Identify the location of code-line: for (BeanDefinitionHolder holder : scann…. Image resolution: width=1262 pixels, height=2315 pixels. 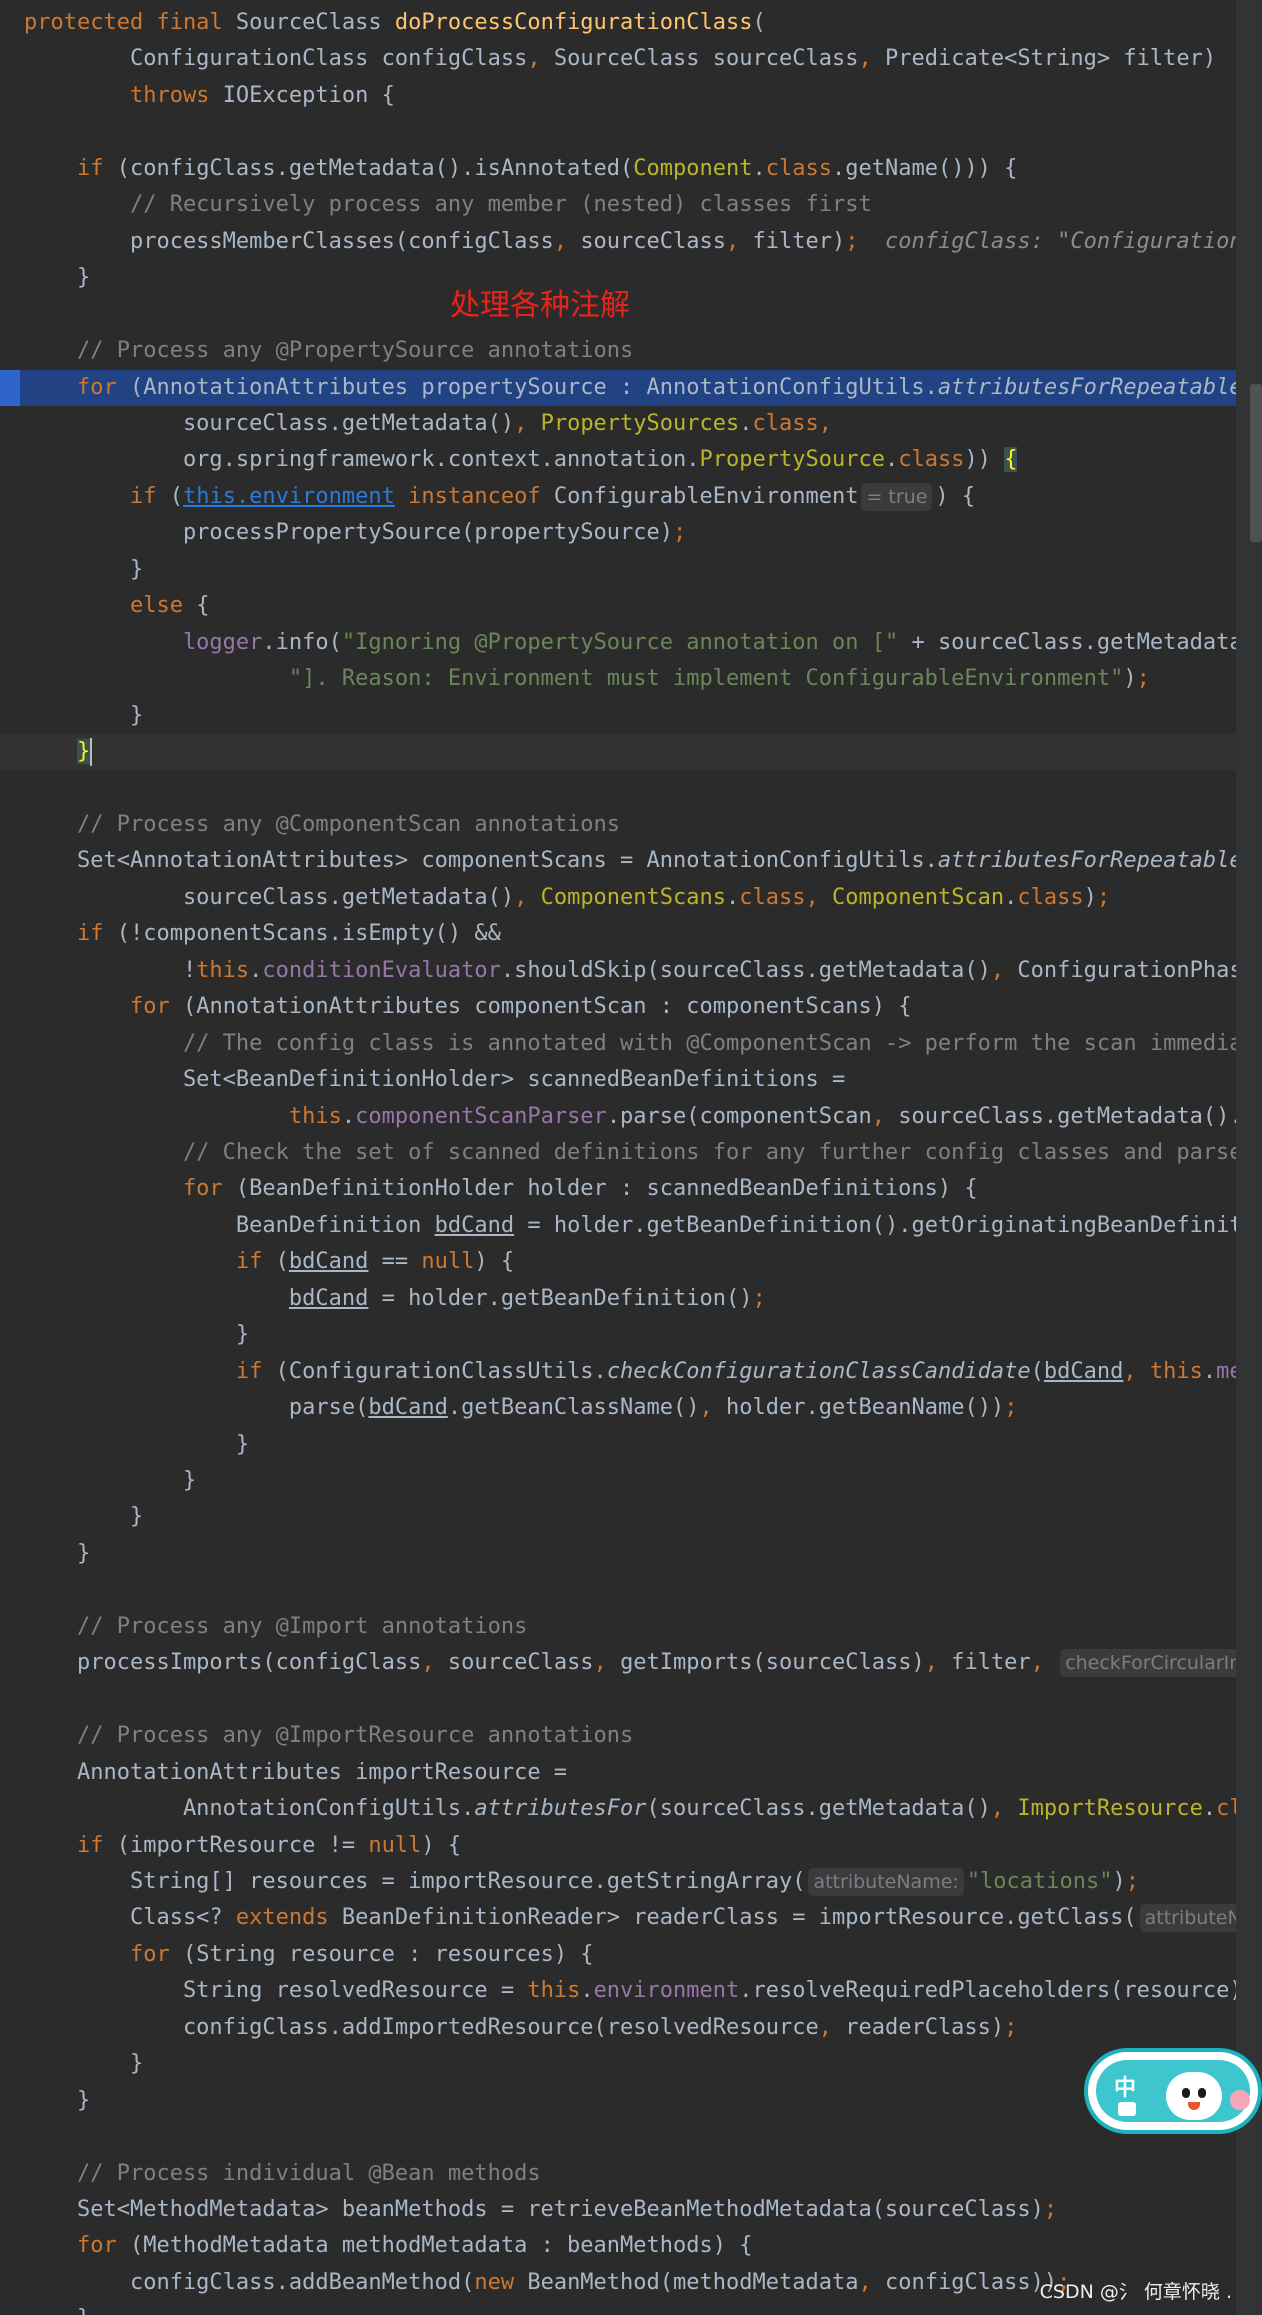
(618, 1189).